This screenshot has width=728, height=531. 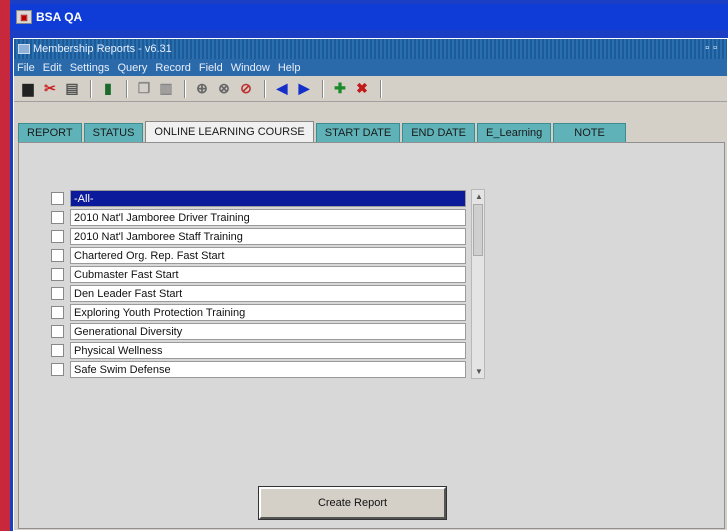 What do you see at coordinates (268, 217) in the screenshot?
I see `course-name: 2010 Nat'l Jamboree Driver Training` at bounding box center [268, 217].